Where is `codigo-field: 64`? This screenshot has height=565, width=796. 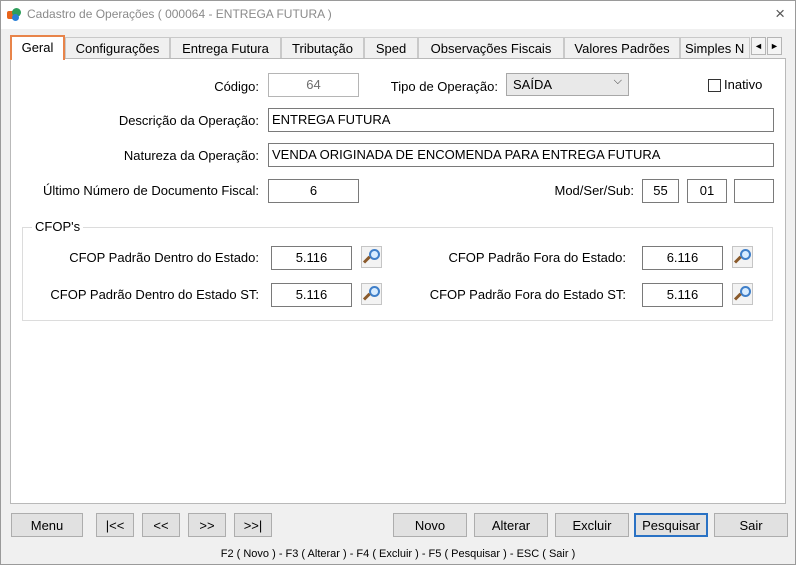 codigo-field: 64 is located at coordinates (313, 85).